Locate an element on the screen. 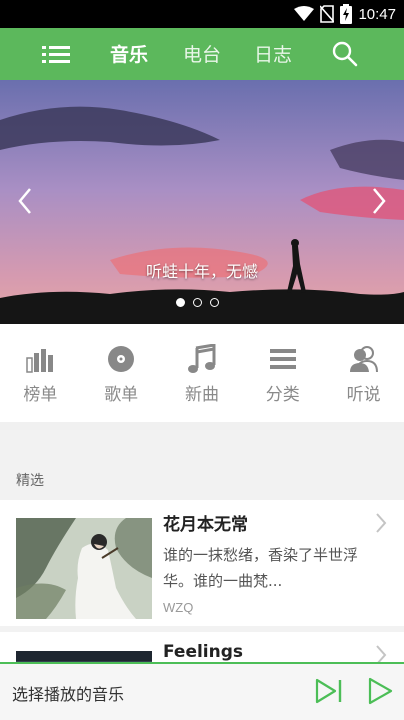 This screenshot has width=404, height=720. song-cover-image is located at coordinates (84, 568).